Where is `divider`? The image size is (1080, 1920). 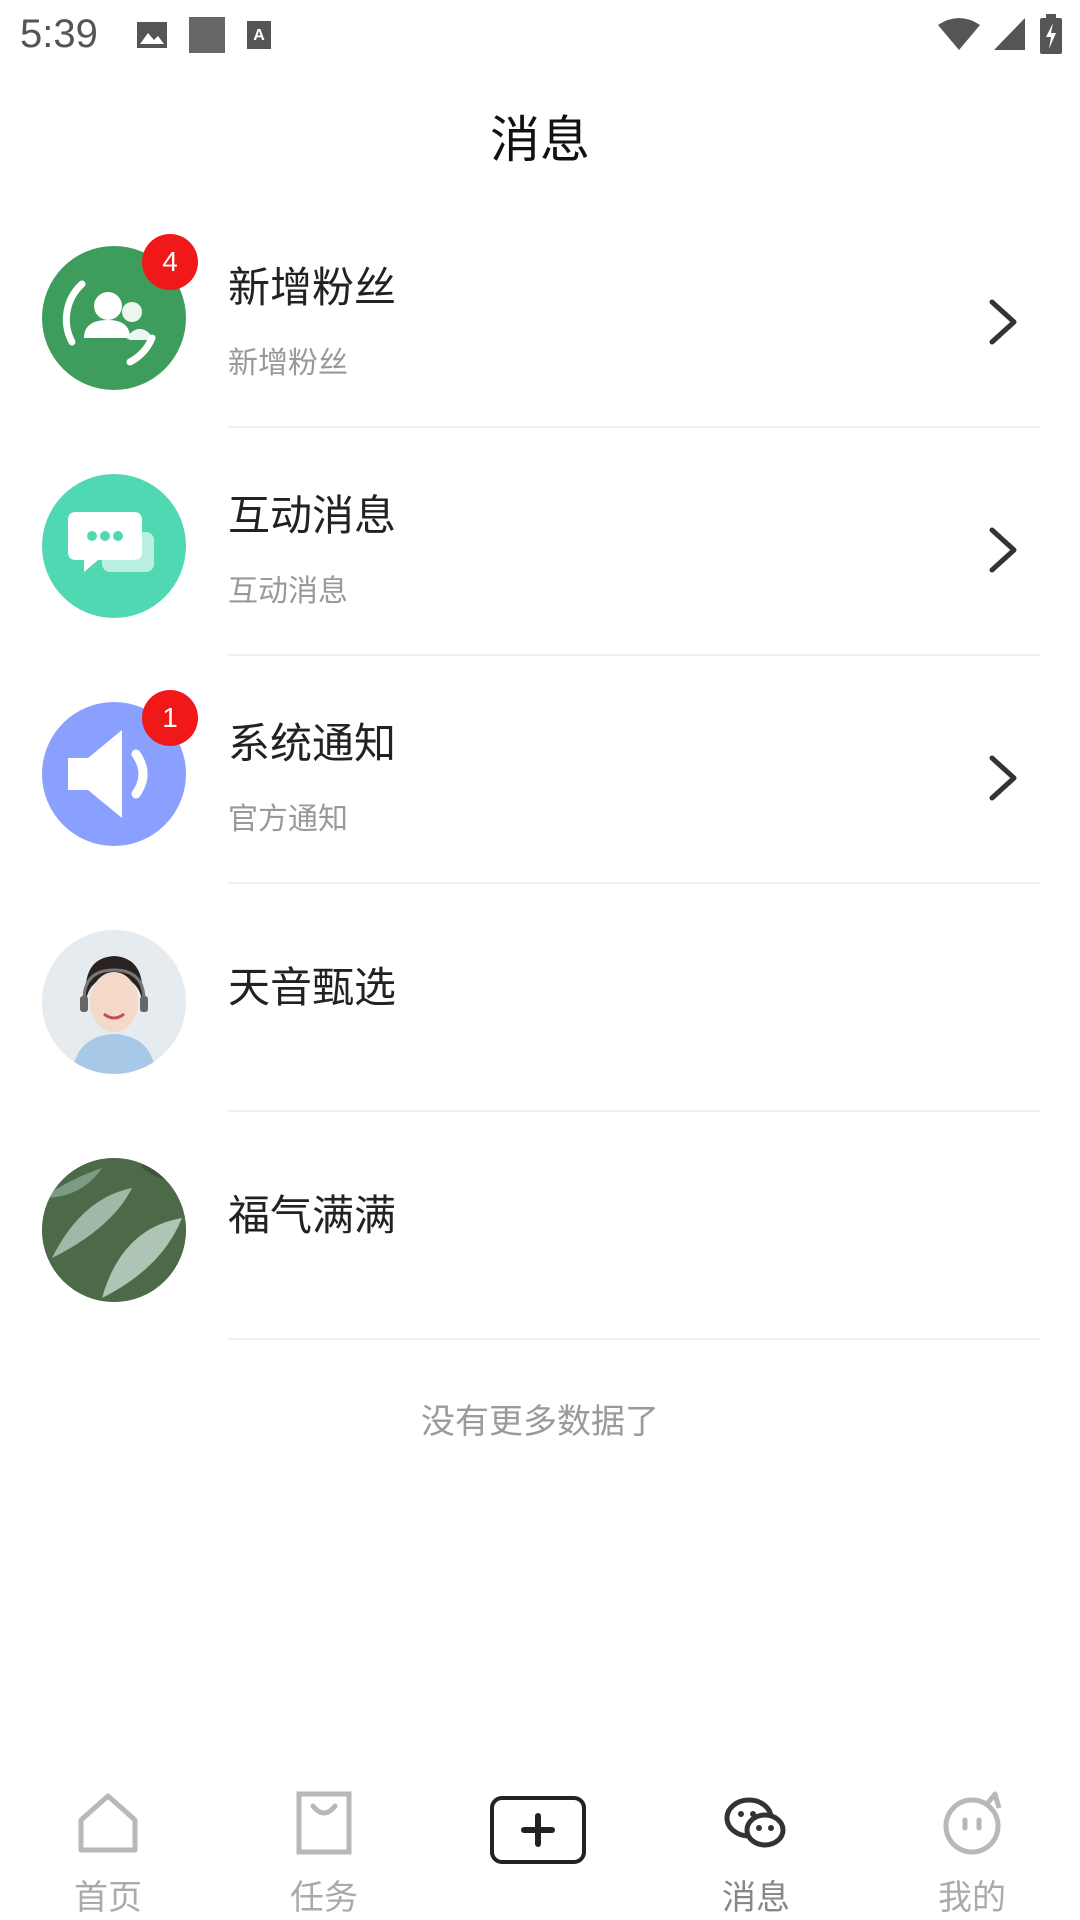 divider is located at coordinates (634, 1339).